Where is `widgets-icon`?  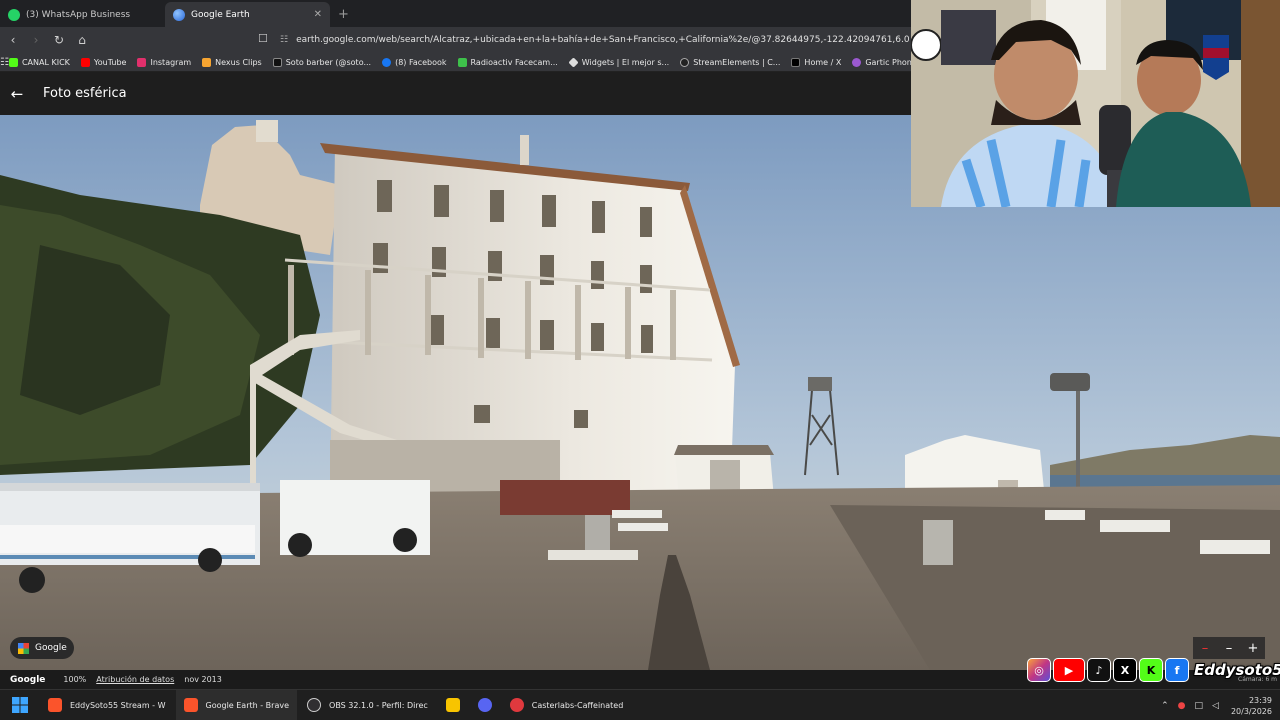
widgets-icon is located at coordinates (573, 62).